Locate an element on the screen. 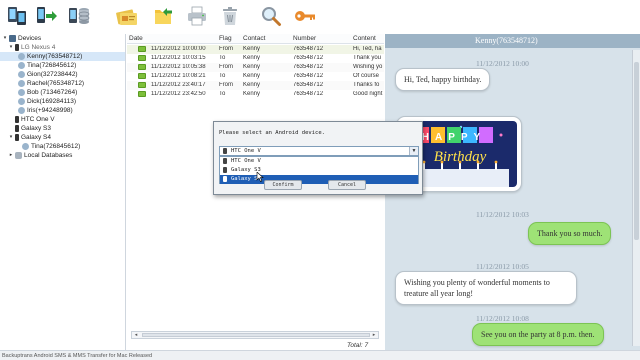  search-icon is located at coordinates (271, 16).